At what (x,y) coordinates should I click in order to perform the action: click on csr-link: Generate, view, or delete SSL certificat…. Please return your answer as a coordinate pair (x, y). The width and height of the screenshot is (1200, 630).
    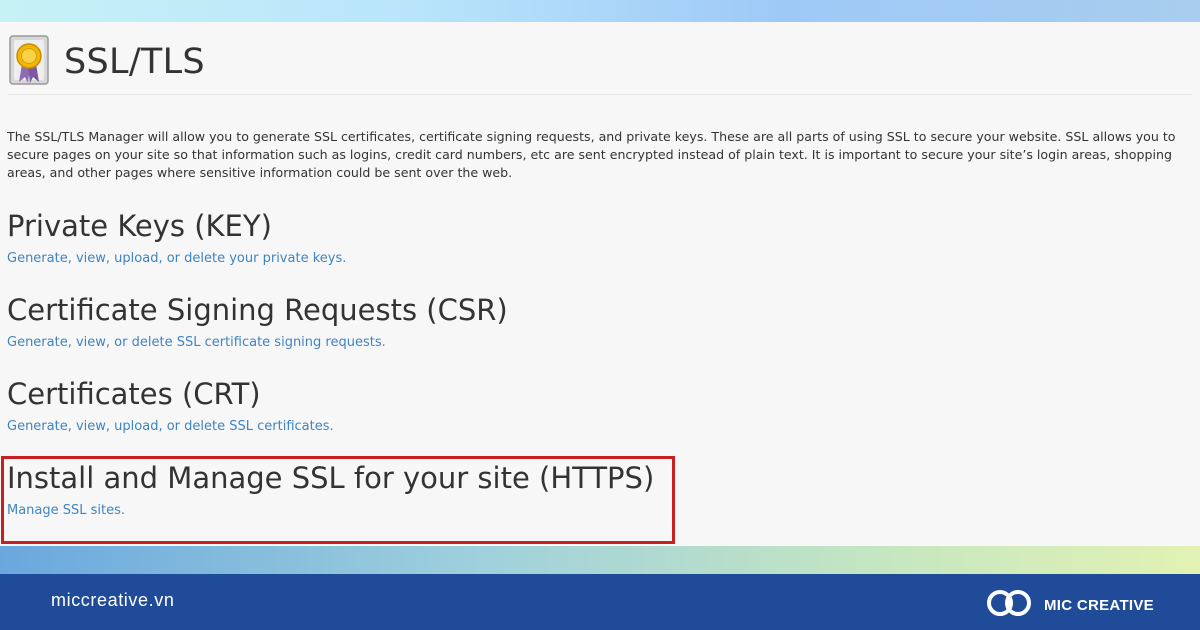
    Looking at the image, I should click on (257, 343).